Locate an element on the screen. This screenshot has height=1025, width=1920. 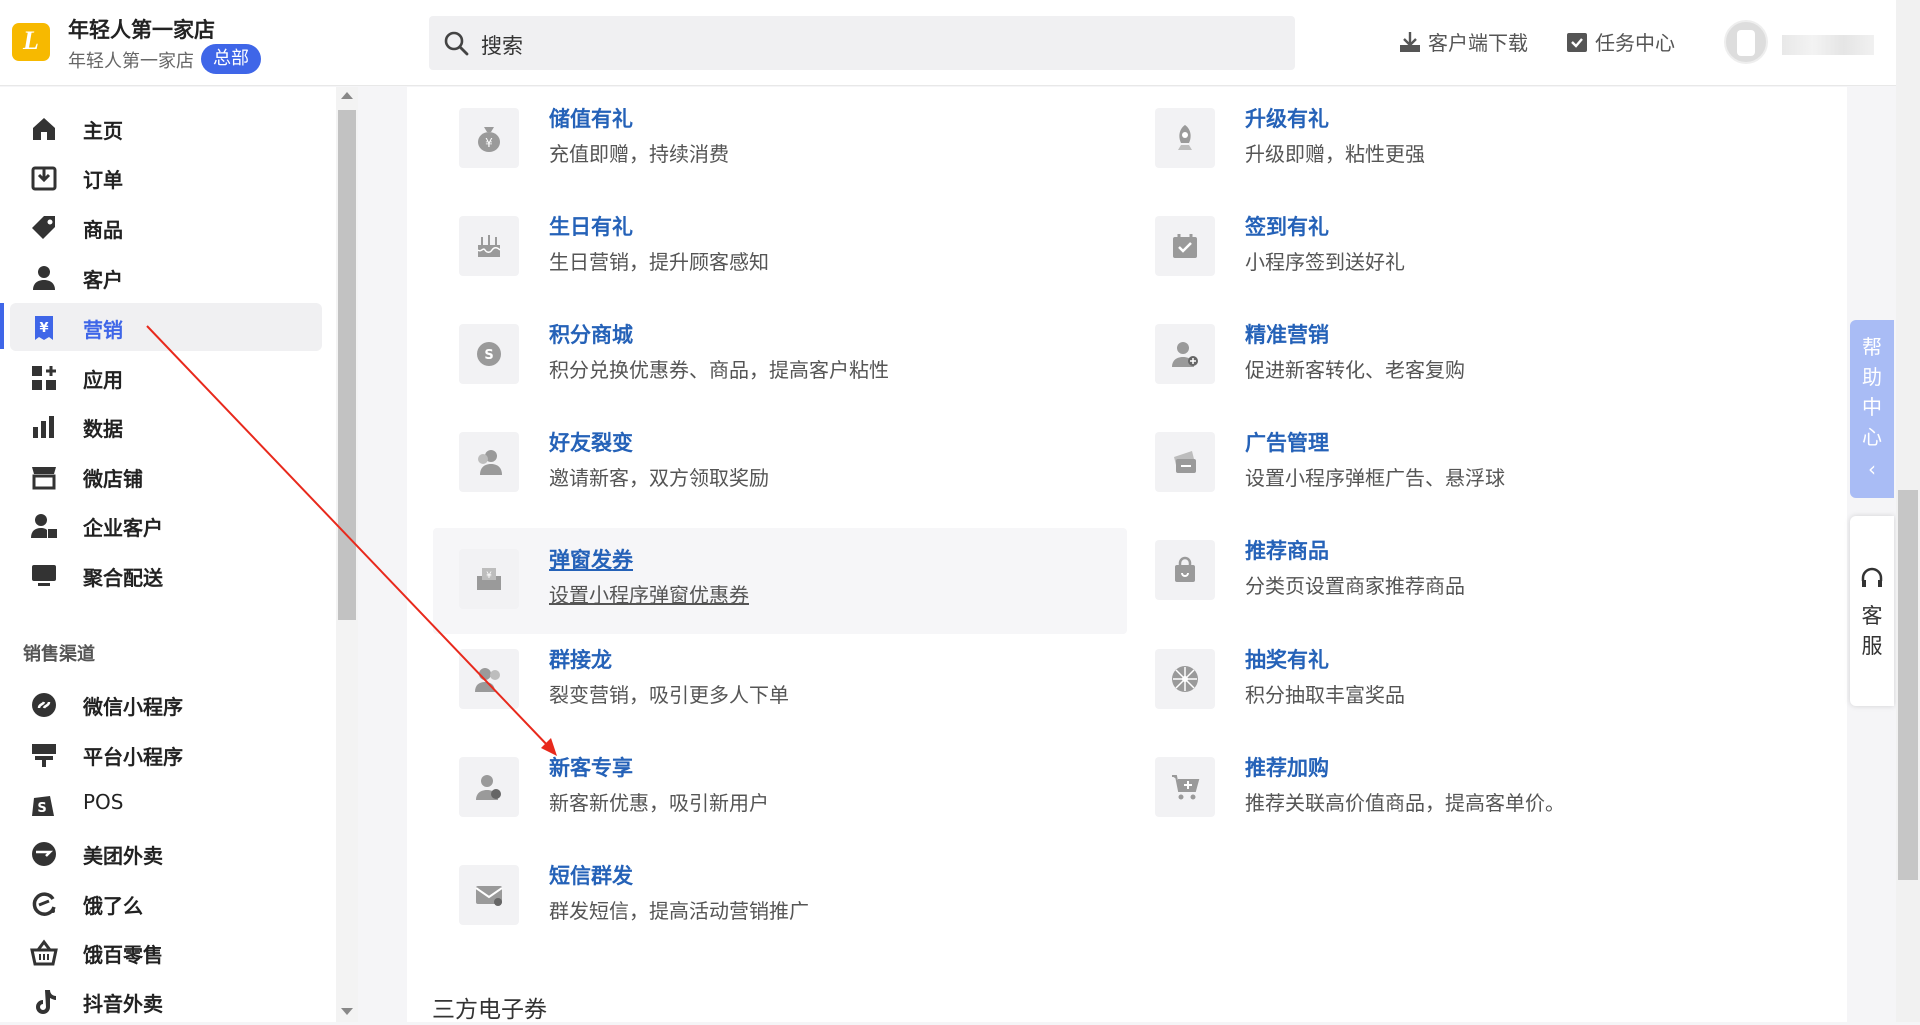
card-desc: 积分抽取丰富奖品 is located at coordinates (1325, 695).